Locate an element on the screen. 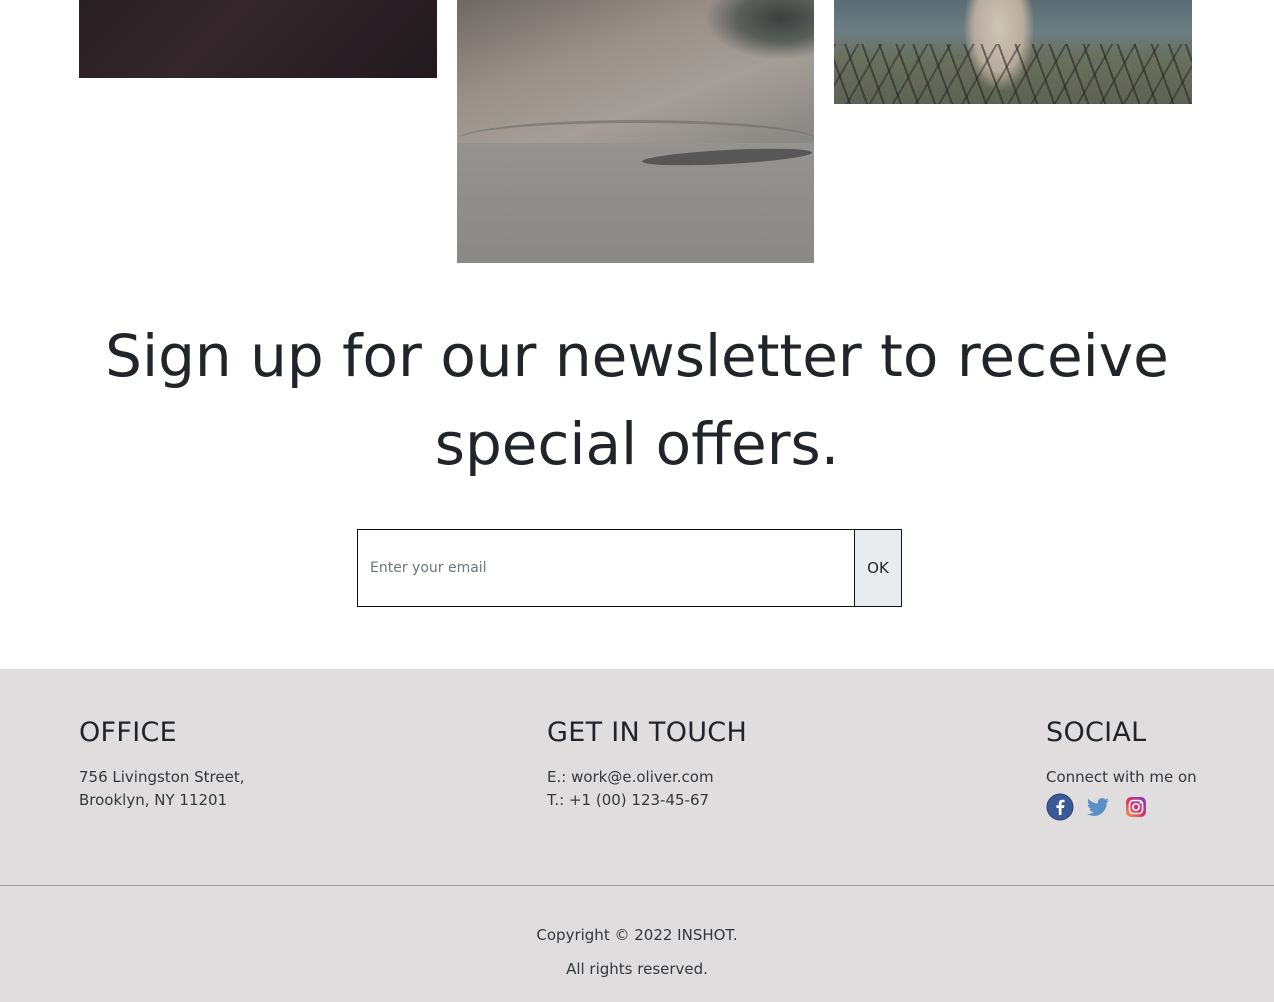  office-address-line1: 756 Livingston Street, is located at coordinates (162, 777).